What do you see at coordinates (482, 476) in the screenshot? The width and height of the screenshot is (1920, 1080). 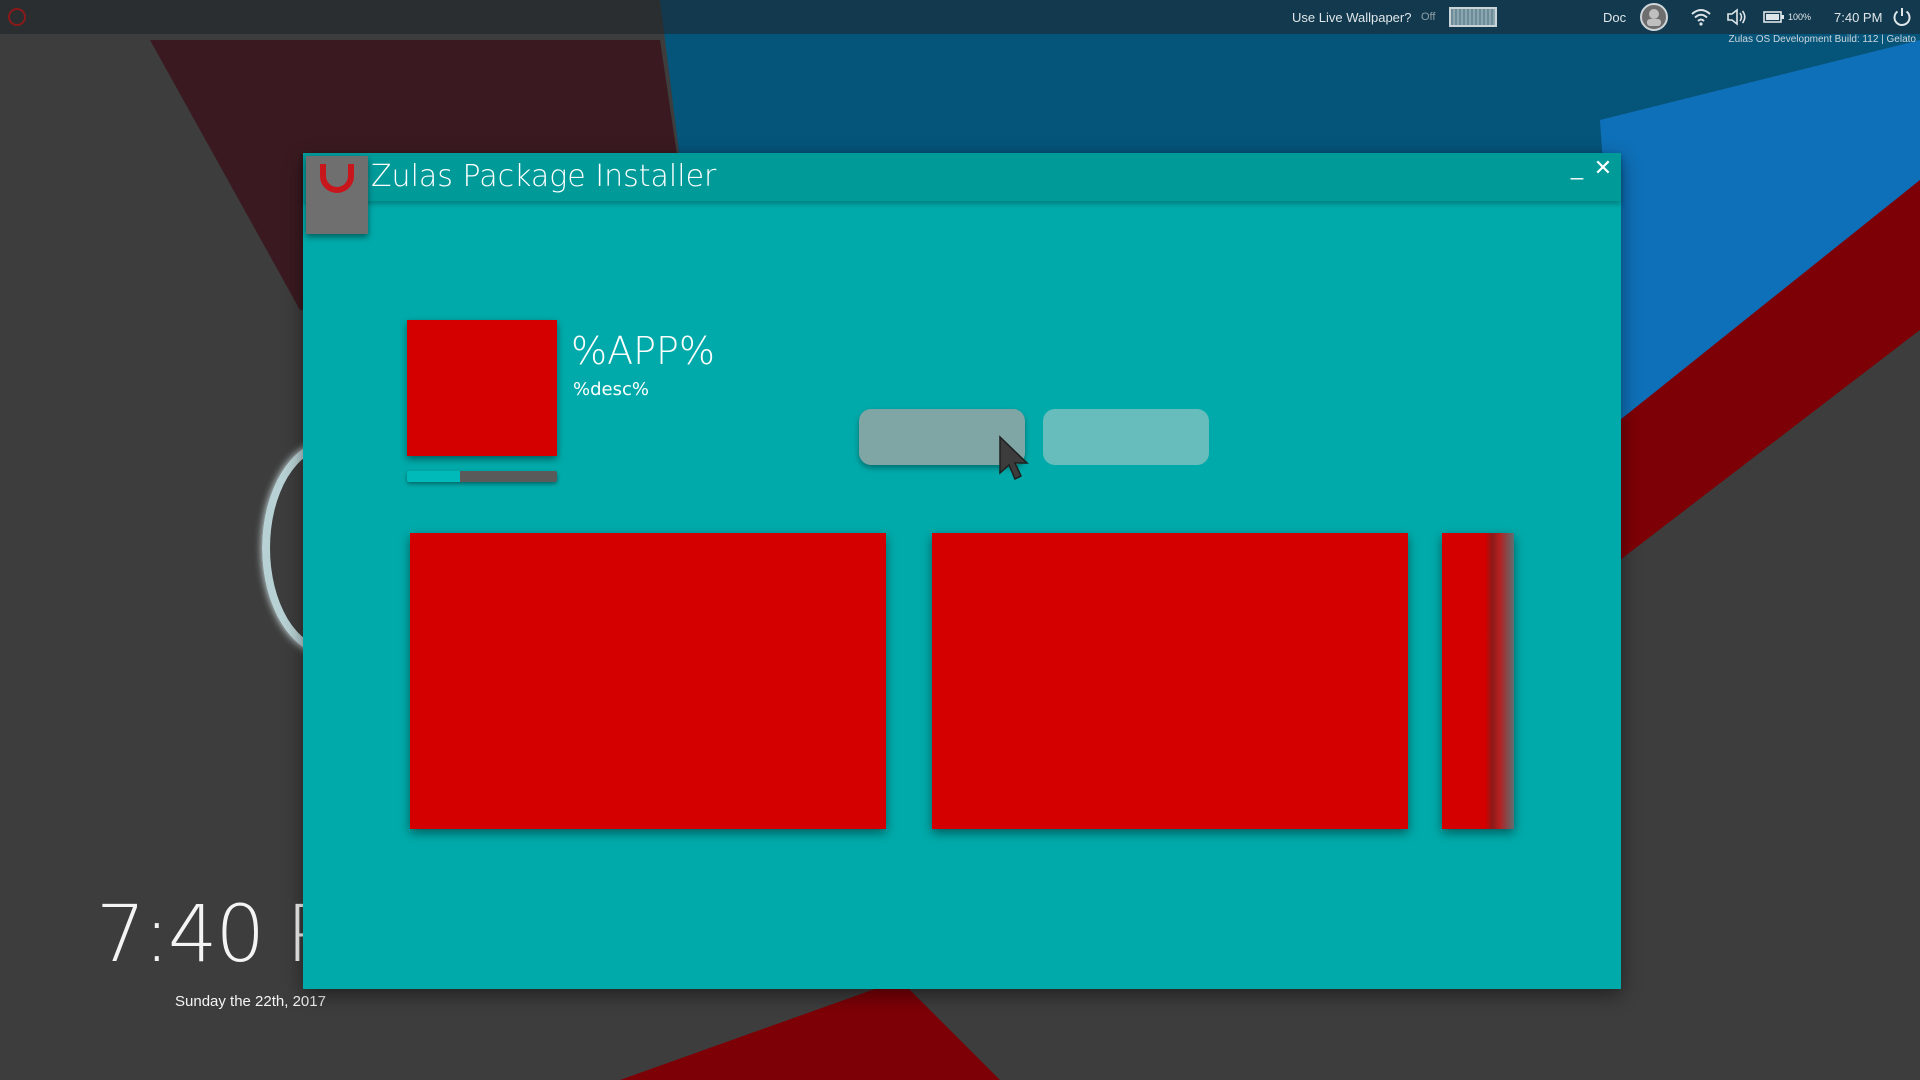 I see `install-progress-bar` at bounding box center [482, 476].